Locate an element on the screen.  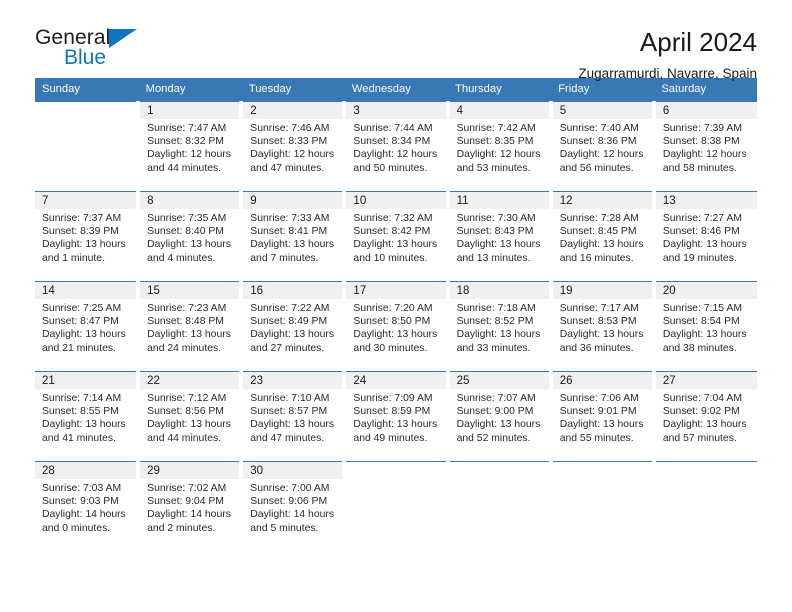
day-number: 13 is located at coordinates (706, 200).